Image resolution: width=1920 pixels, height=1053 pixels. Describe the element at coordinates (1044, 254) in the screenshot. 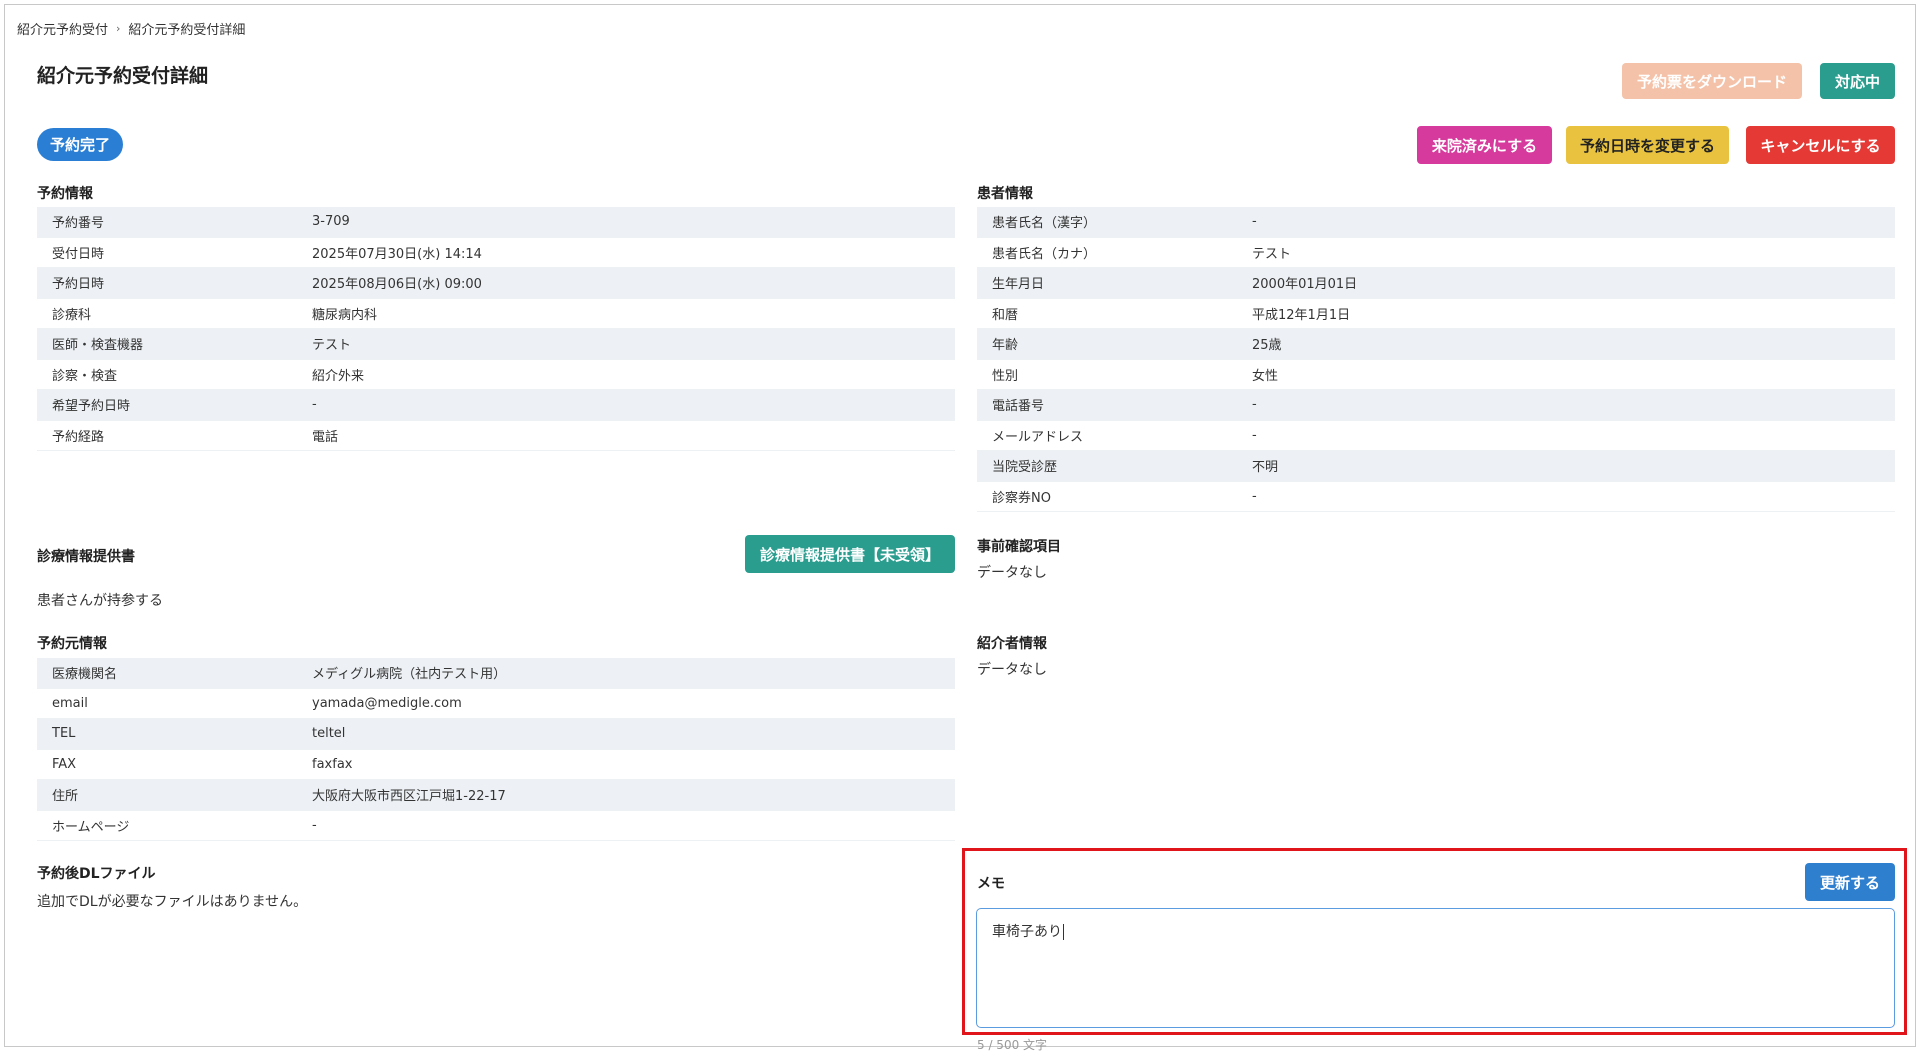

I see `patient-info-label: 患者氏名（カナ）` at that location.